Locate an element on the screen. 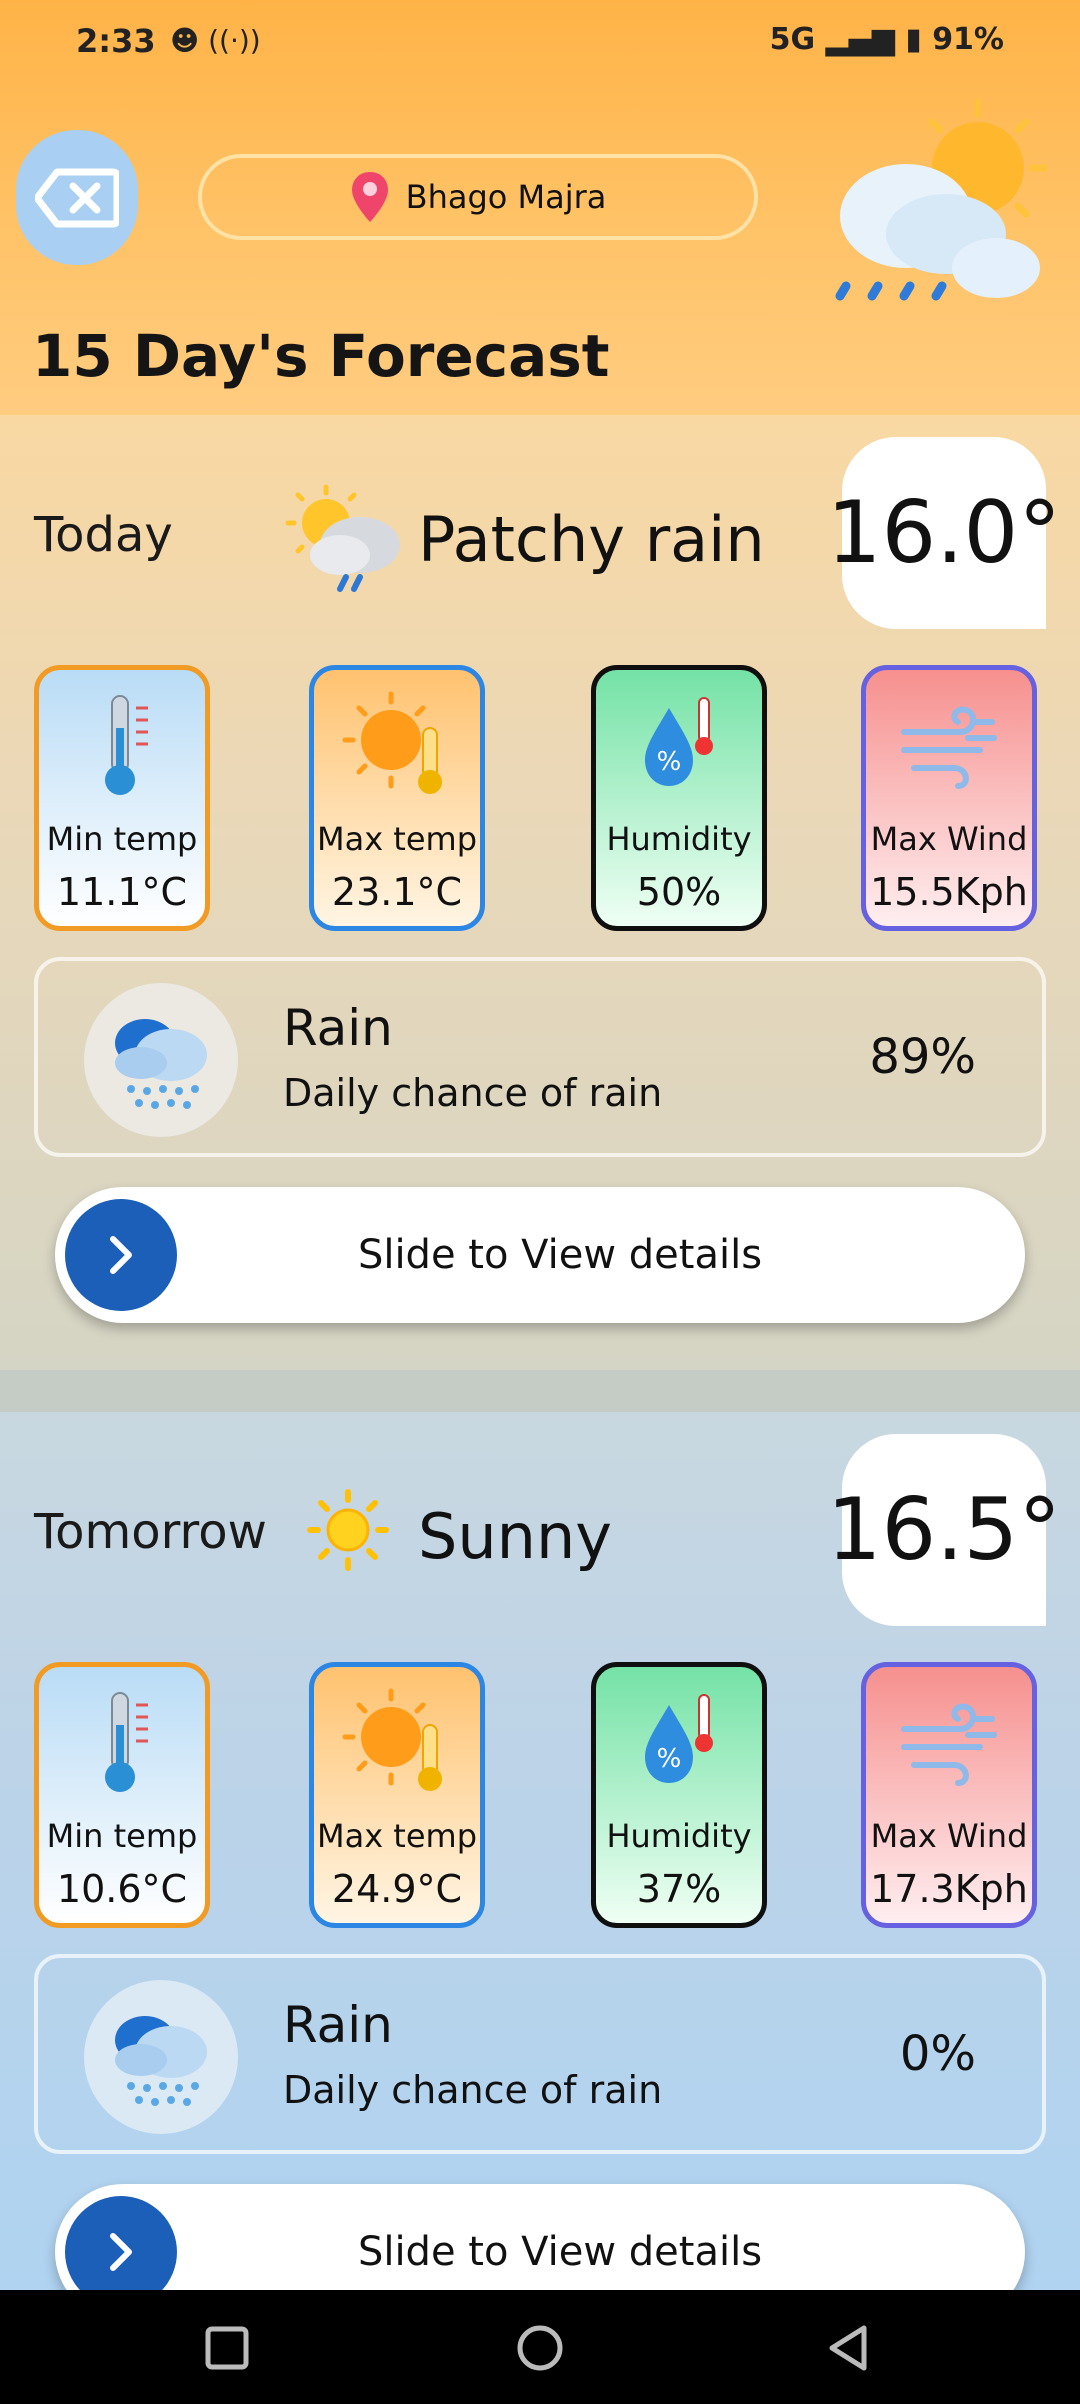 The width and height of the screenshot is (1080, 2404). patchy-rain-icon is located at coordinates (342, 538).